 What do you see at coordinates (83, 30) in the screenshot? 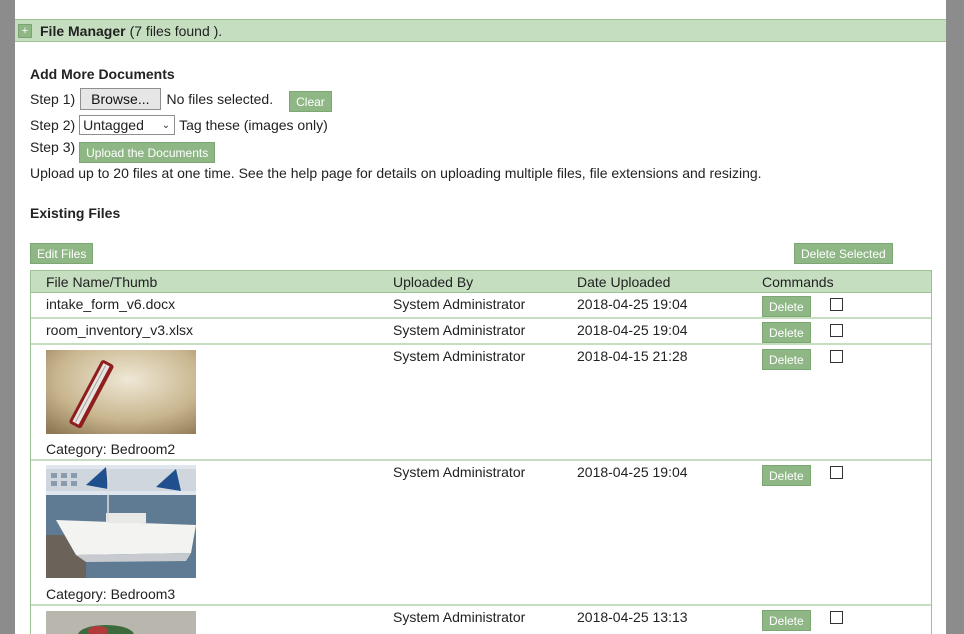
I see `file-manager-title: File Manager` at bounding box center [83, 30].